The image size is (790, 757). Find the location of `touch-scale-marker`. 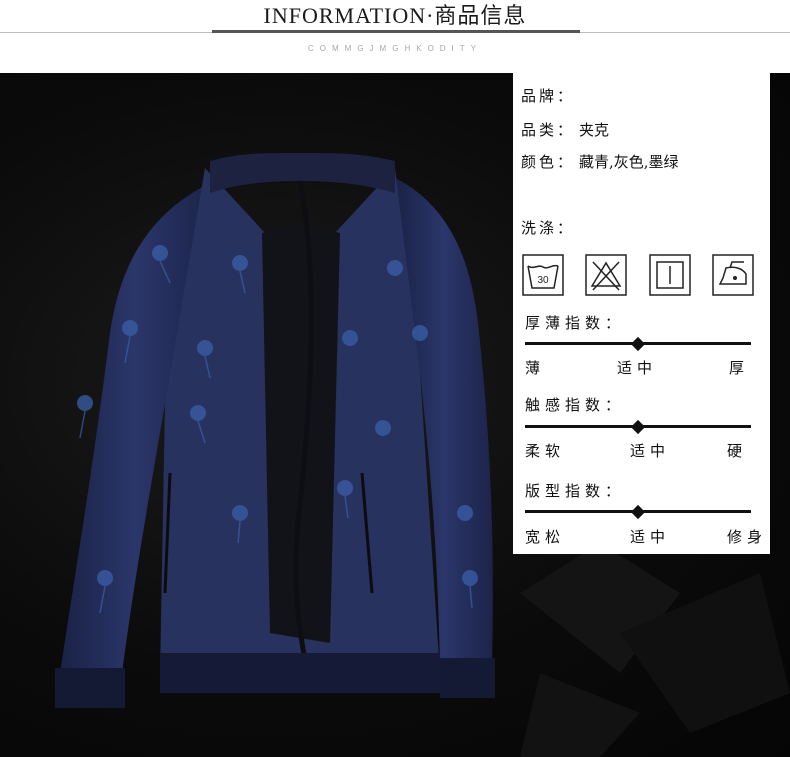

touch-scale-marker is located at coordinates (638, 427).